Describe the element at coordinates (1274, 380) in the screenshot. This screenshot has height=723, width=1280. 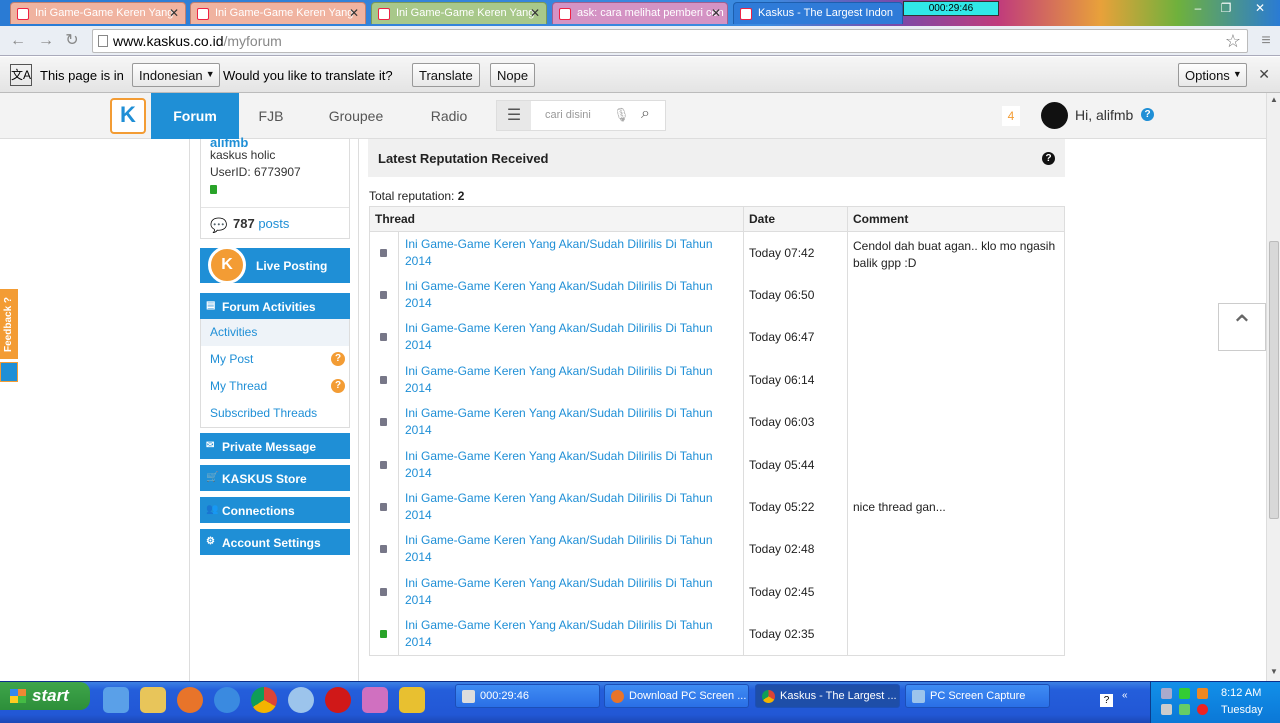
I see `scrollbar-thumb` at that location.